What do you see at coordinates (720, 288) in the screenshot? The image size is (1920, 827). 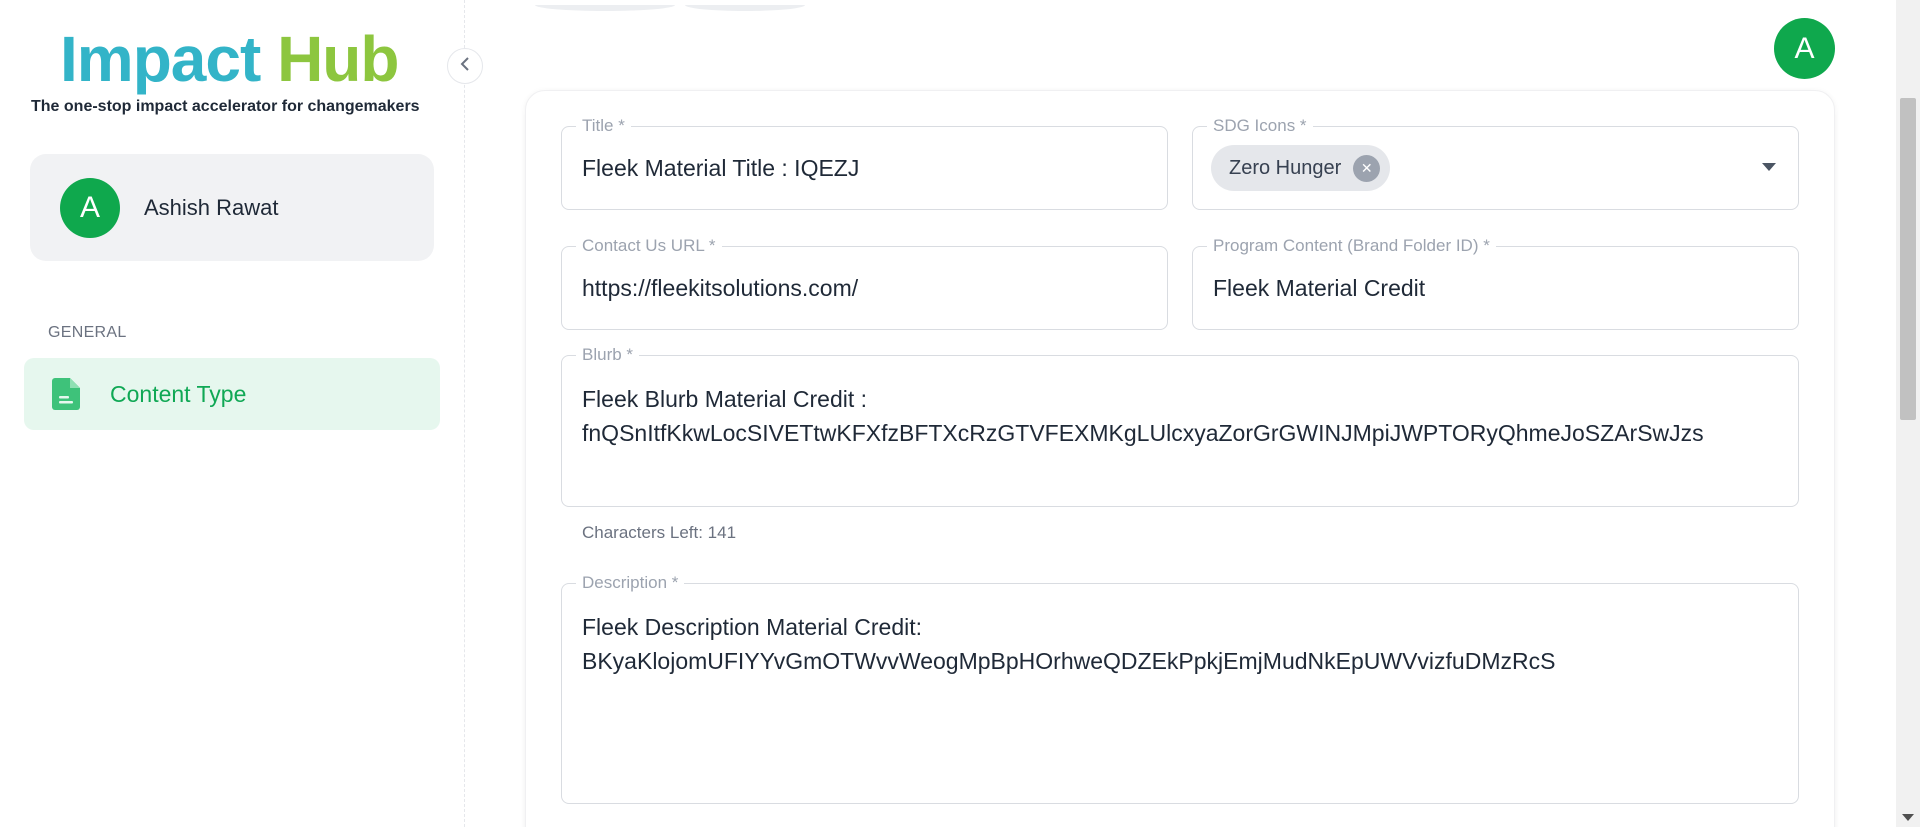 I see `contact-url-value: https://fleekitsolutions.com/` at bounding box center [720, 288].